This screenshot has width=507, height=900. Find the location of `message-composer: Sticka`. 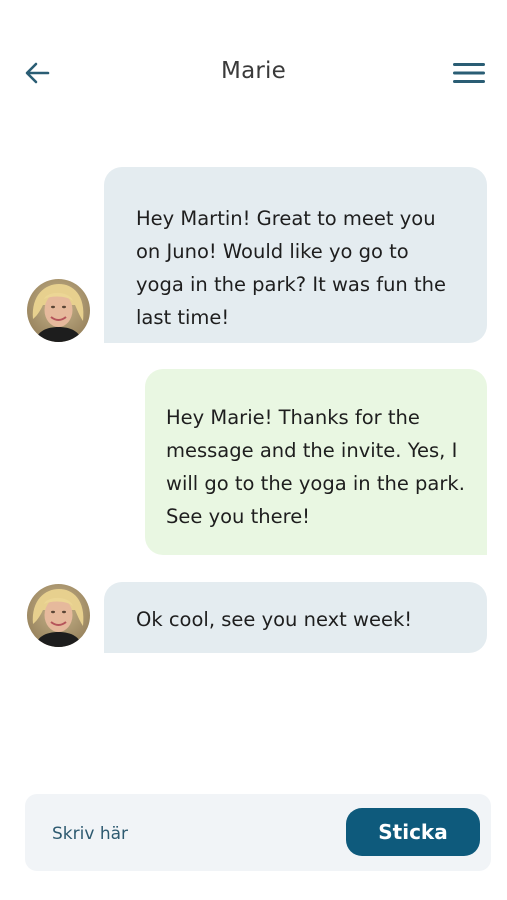

message-composer: Sticka is located at coordinates (258, 832).